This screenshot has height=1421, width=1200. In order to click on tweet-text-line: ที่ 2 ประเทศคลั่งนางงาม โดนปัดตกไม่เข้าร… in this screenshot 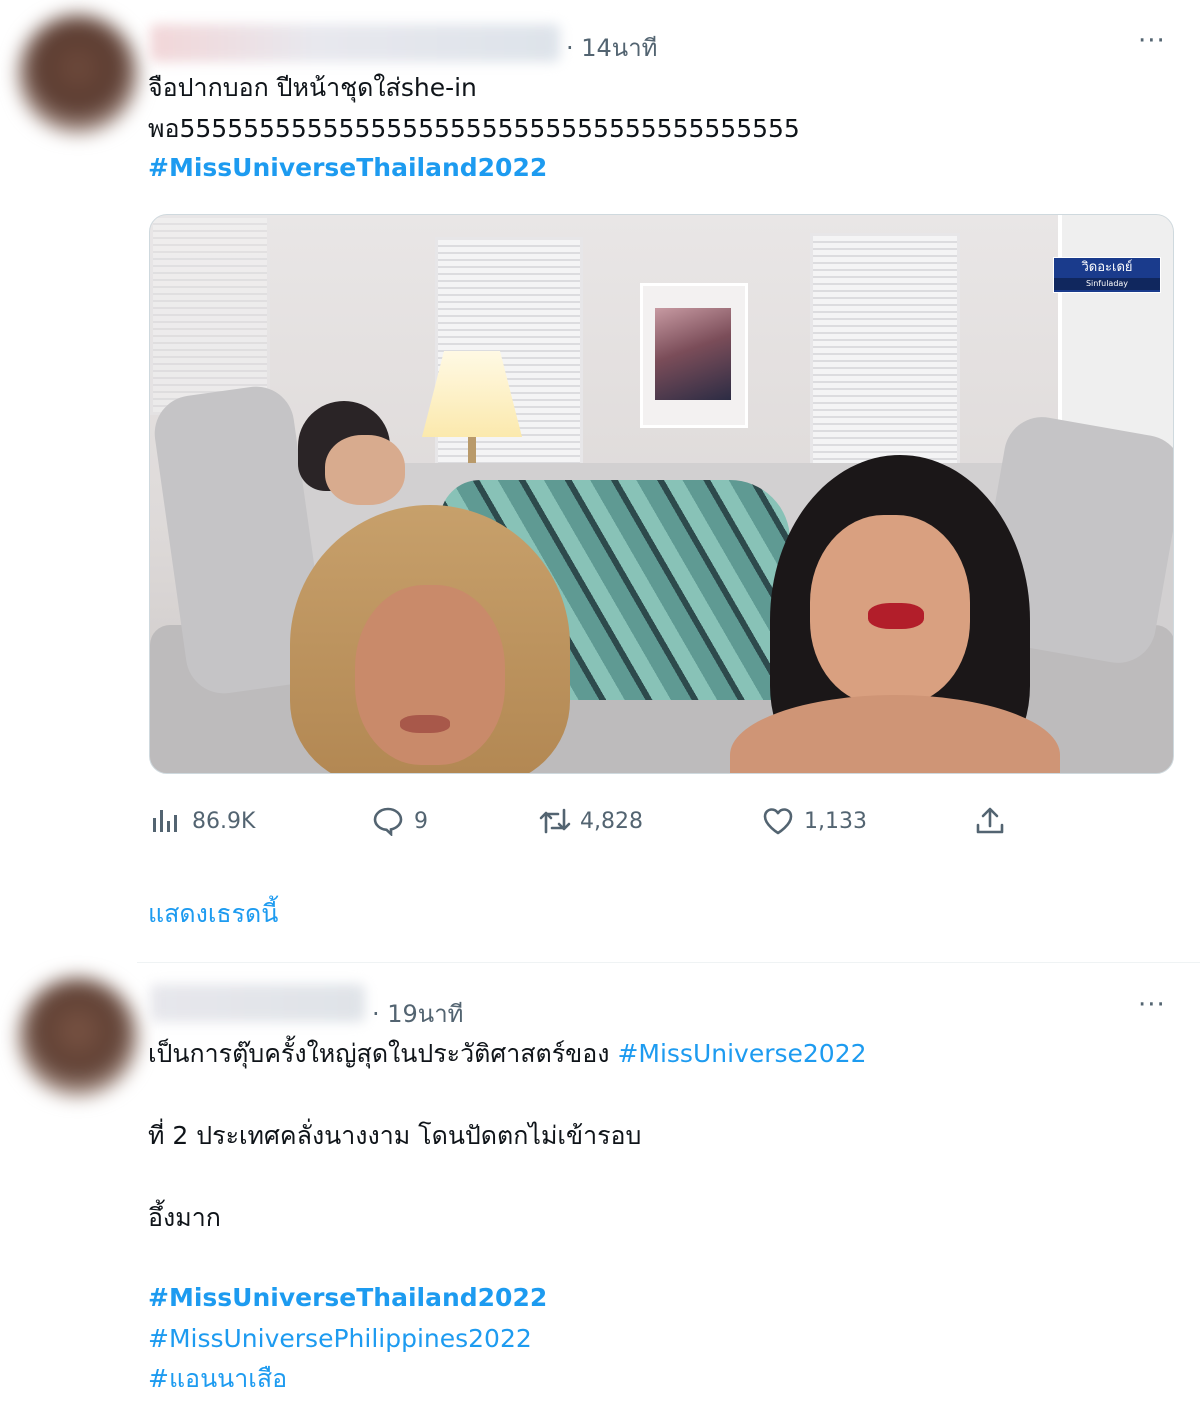, I will do `click(395, 1135)`.